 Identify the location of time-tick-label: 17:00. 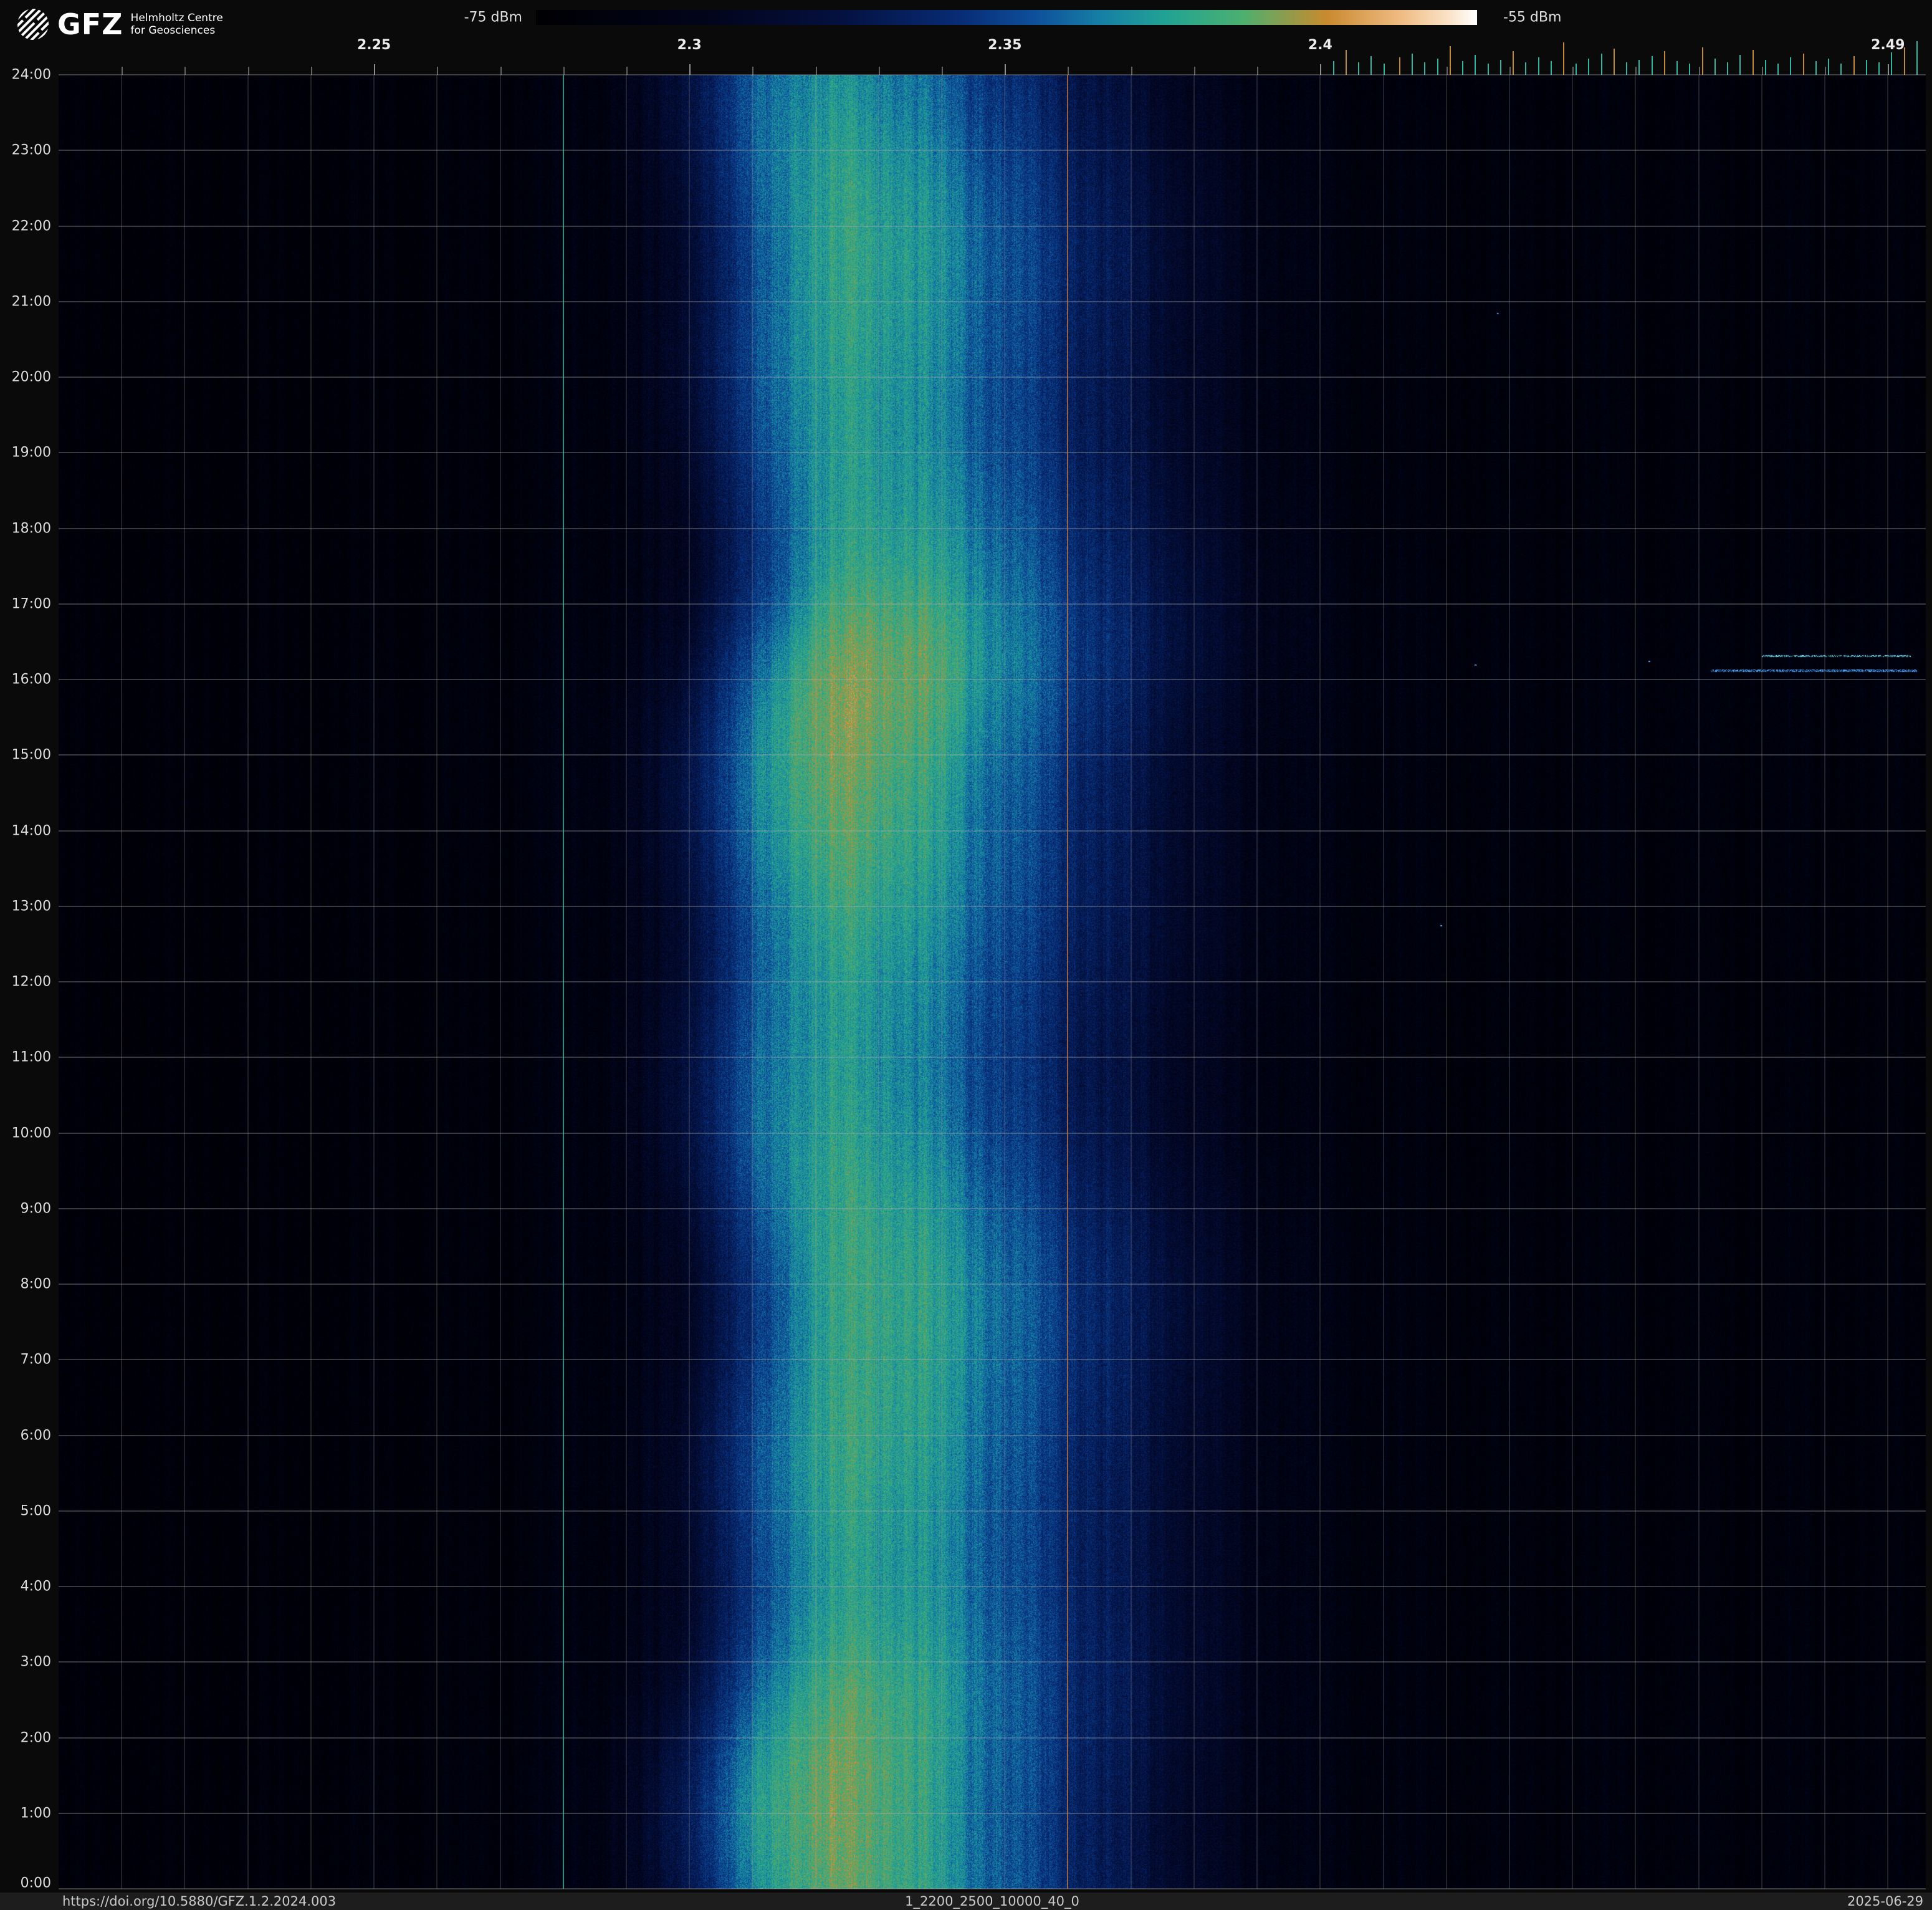
(31, 604).